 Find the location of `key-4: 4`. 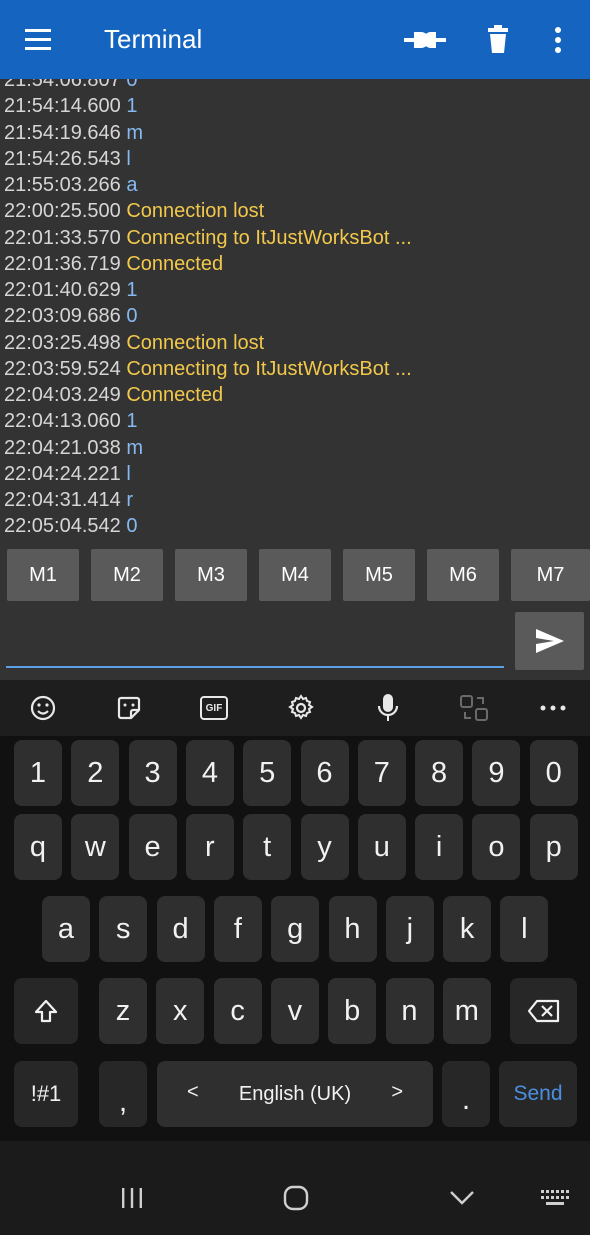

key-4: 4 is located at coordinates (209, 773).